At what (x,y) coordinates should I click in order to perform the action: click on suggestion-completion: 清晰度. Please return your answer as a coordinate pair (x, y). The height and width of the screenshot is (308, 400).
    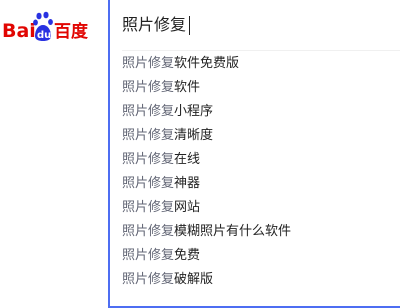
    Looking at the image, I should click on (194, 135).